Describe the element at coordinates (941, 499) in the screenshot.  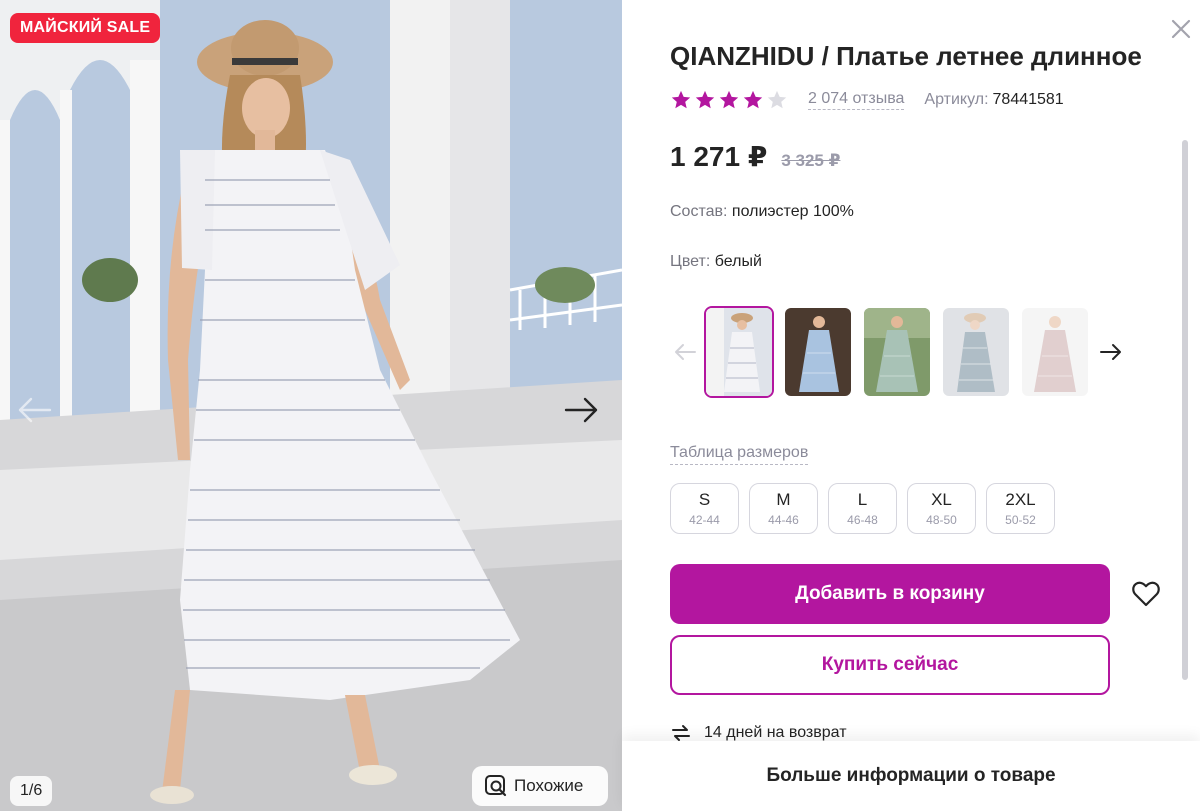
I see `size-label: XL` at that location.